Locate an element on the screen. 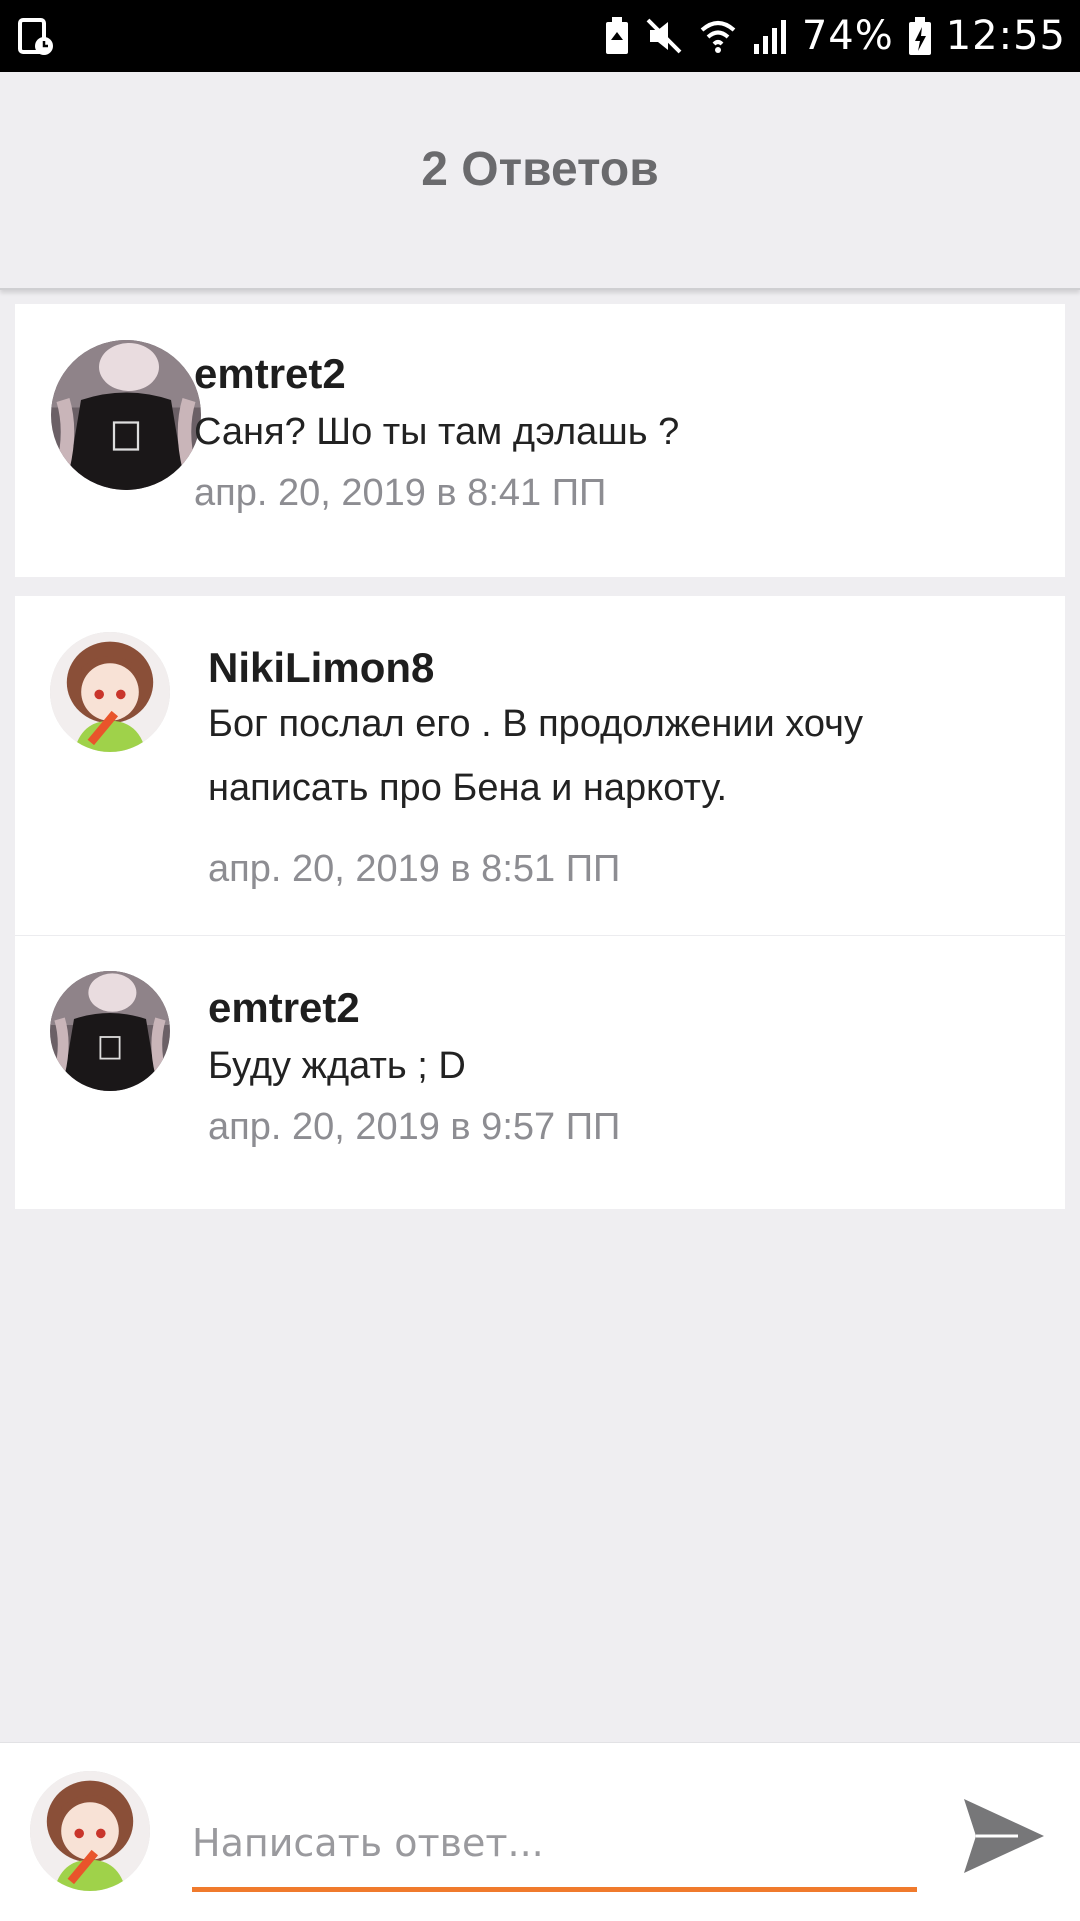 The height and width of the screenshot is (1921, 1080). reply-input-underline is located at coordinates (554, 1889).